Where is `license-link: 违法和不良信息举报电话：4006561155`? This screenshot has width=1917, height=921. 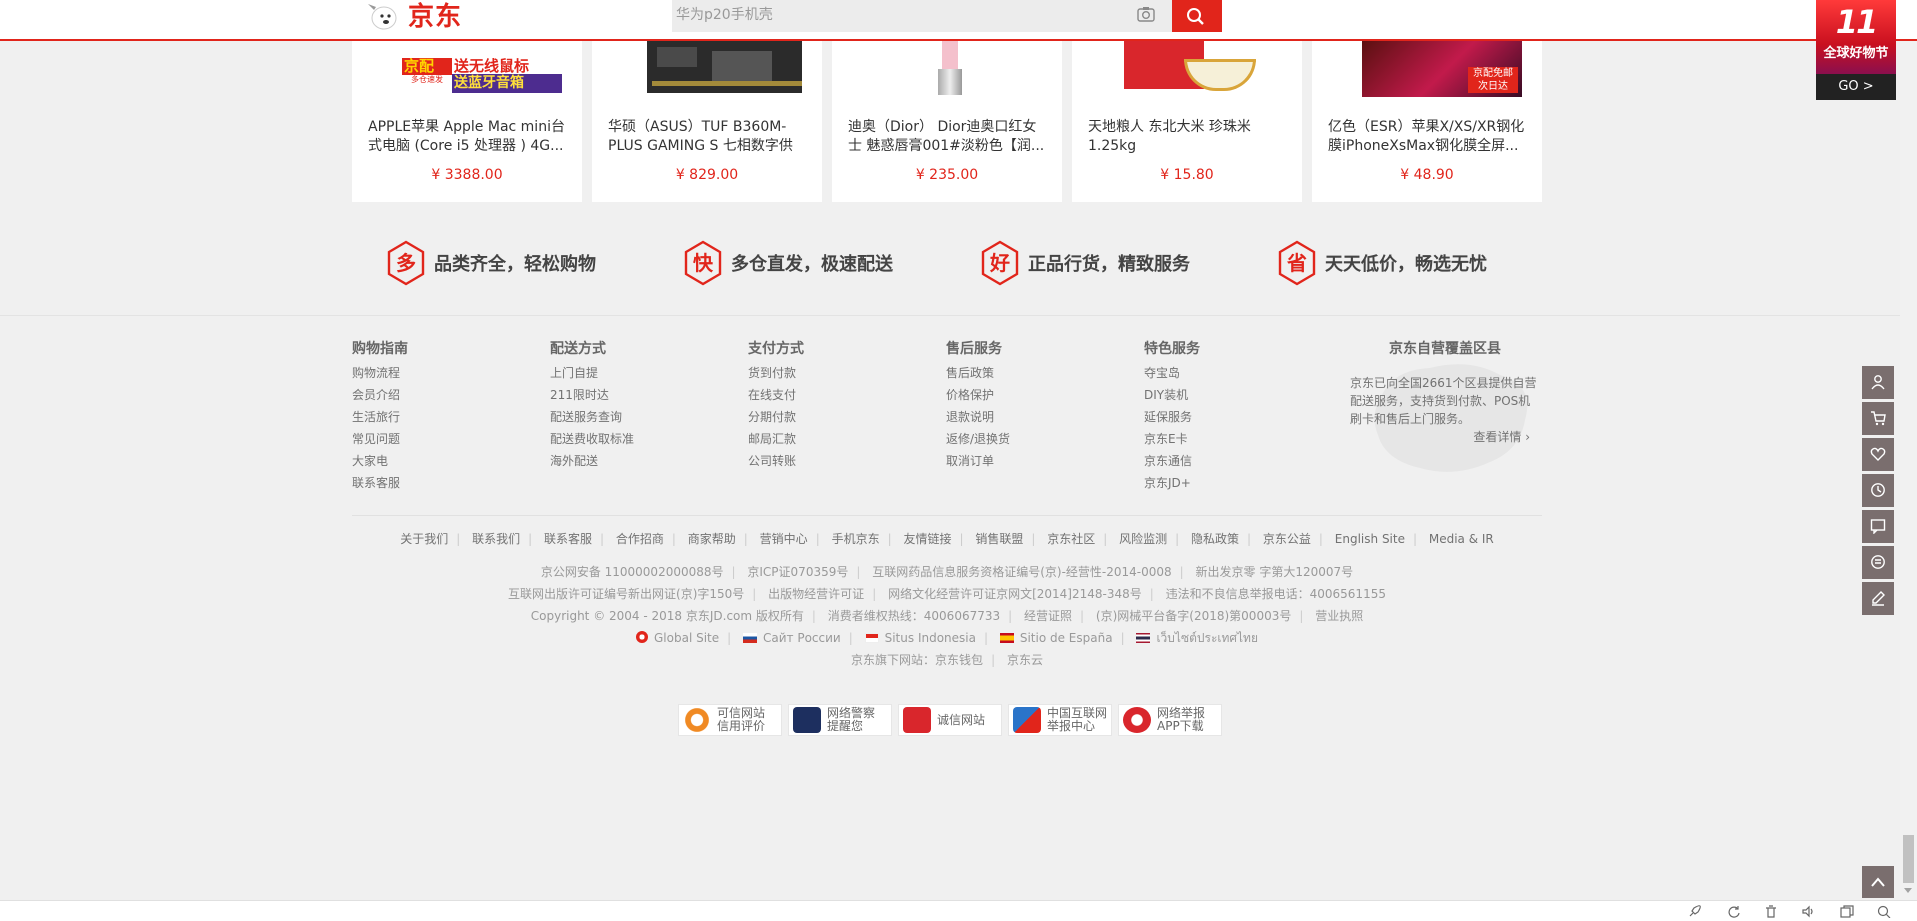
license-link: 违法和不良信息举报电话：4006561155 is located at coordinates (1276, 594).